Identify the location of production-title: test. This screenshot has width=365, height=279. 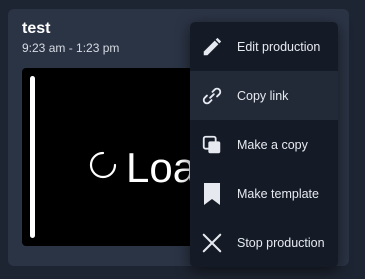
(36, 28).